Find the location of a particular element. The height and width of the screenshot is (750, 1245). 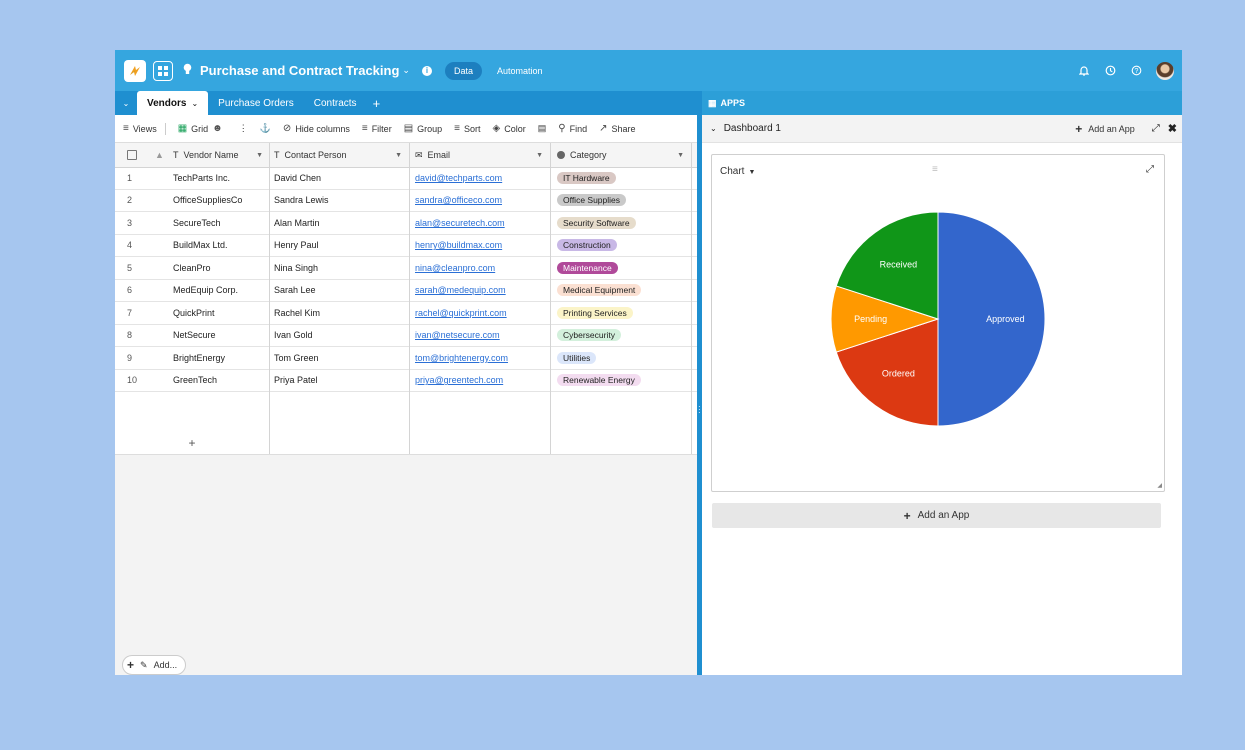

email-link: sarah@medequip.com is located at coordinates (460, 290).